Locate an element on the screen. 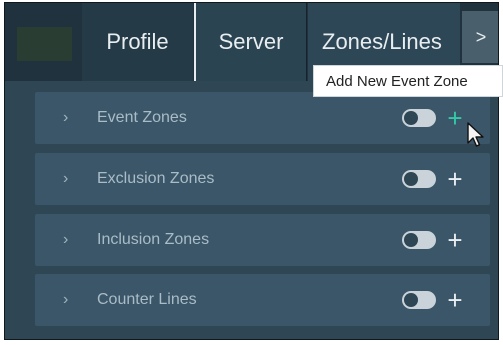  zone-row-label: Inclusion Zones is located at coordinates (153, 239).